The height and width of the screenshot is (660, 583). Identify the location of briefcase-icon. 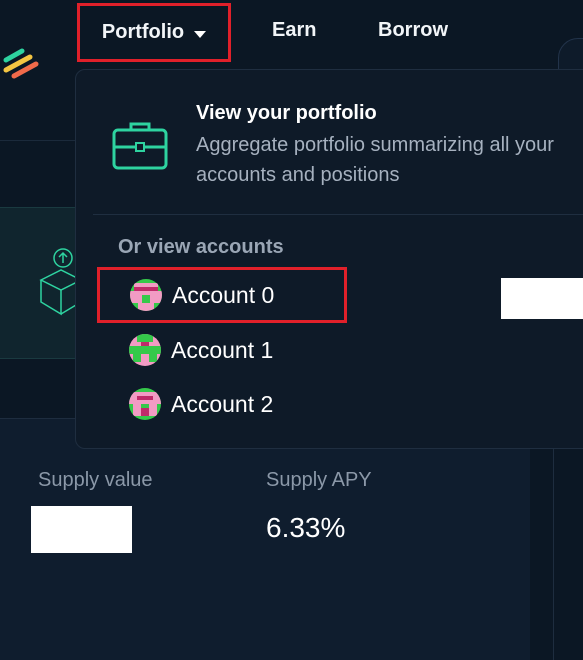
(140, 146).